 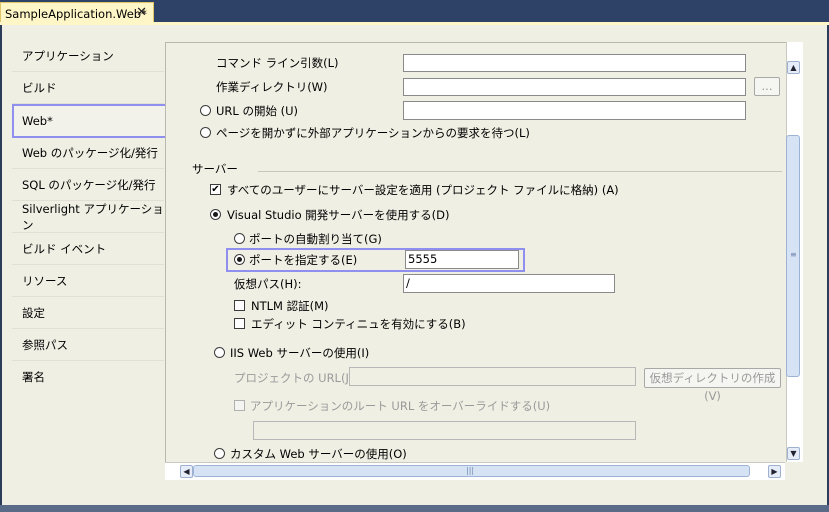 What do you see at coordinates (33, 312) in the screenshot?
I see `sidebar-item-label: 設定` at bounding box center [33, 312].